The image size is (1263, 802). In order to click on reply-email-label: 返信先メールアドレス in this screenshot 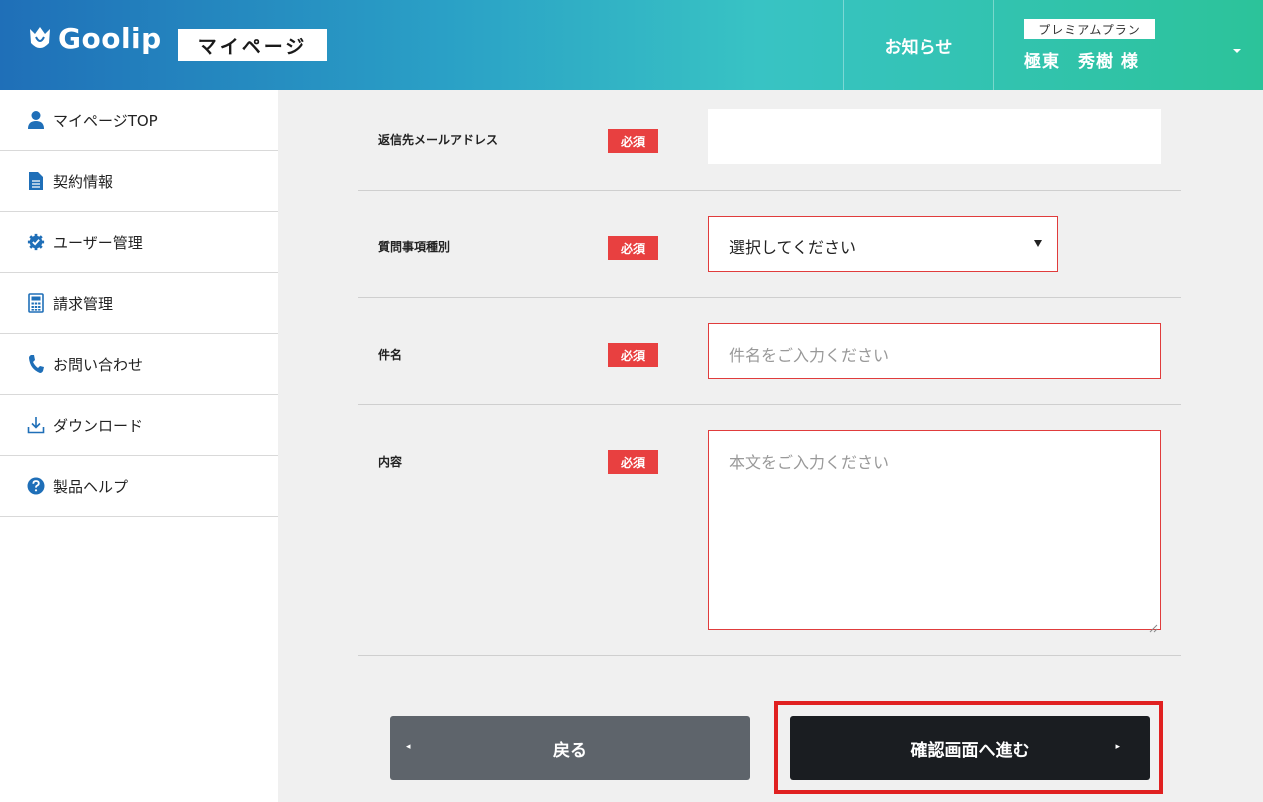, I will do `click(438, 140)`.